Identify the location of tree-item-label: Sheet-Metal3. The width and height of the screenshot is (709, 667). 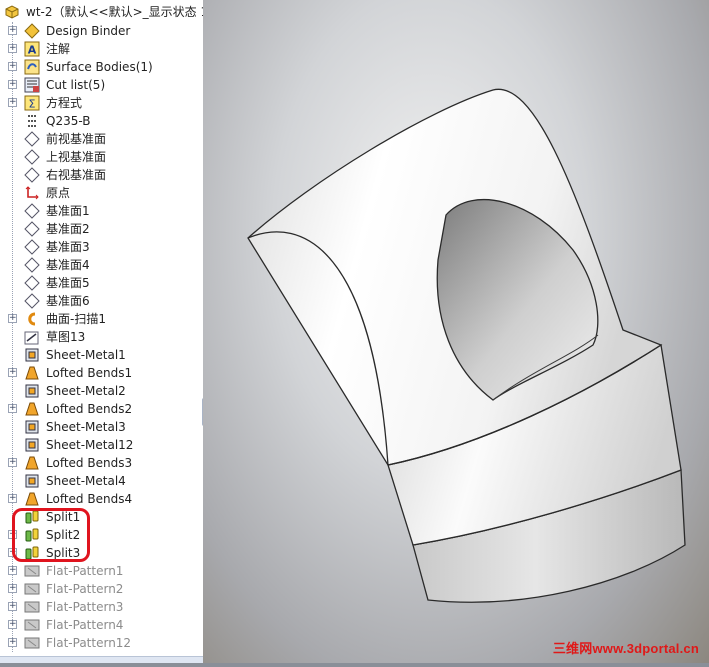
(86, 427).